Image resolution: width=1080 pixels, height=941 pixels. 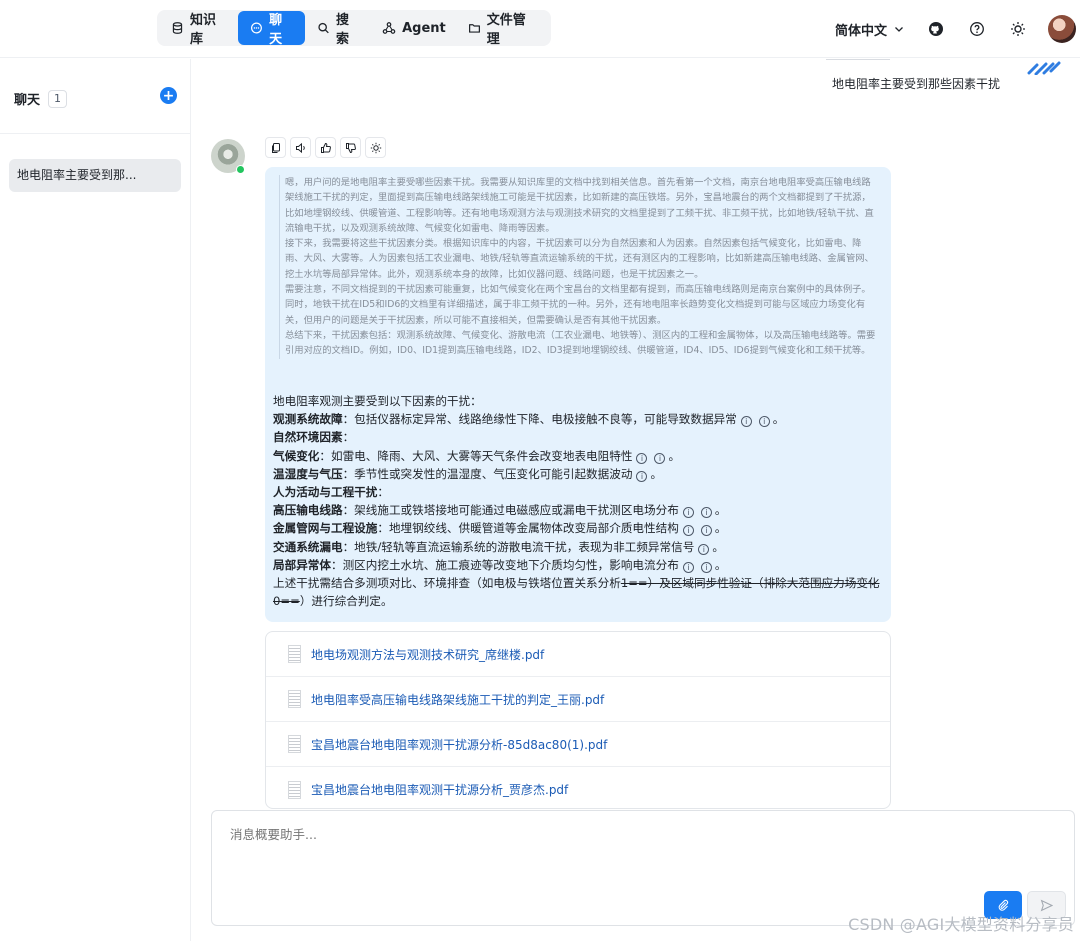 I want to click on chat-icon, so click(x=257, y=28).